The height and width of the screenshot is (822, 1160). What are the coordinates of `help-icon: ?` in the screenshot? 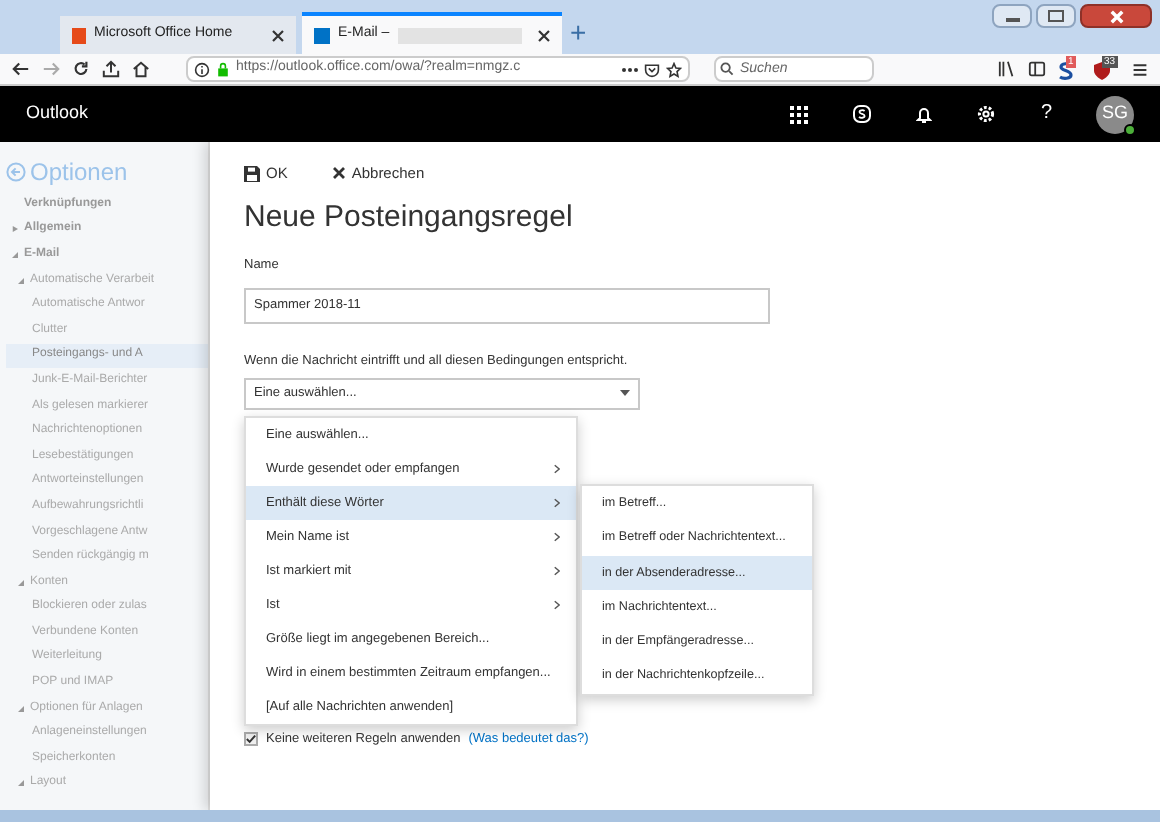 It's located at (1046, 114).